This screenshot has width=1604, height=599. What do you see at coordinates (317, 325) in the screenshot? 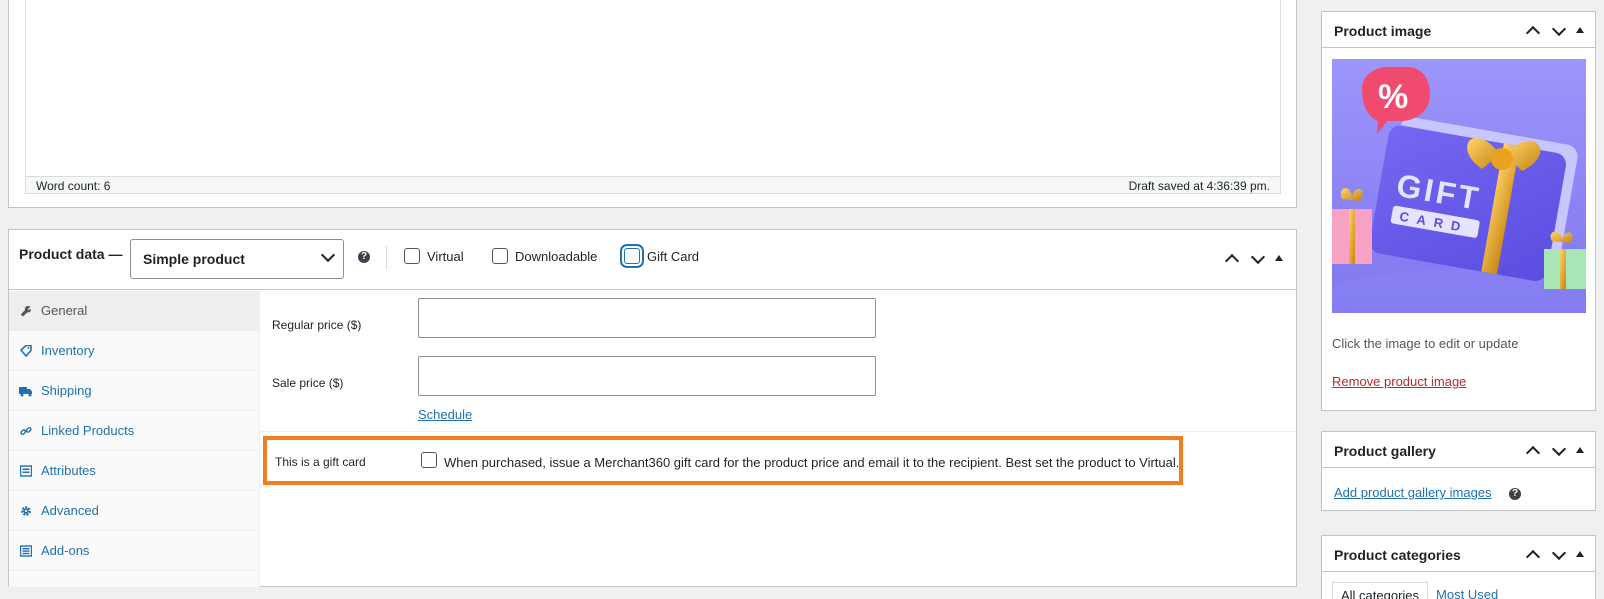
I see `regular-price-label: Regular price ($)` at bounding box center [317, 325].